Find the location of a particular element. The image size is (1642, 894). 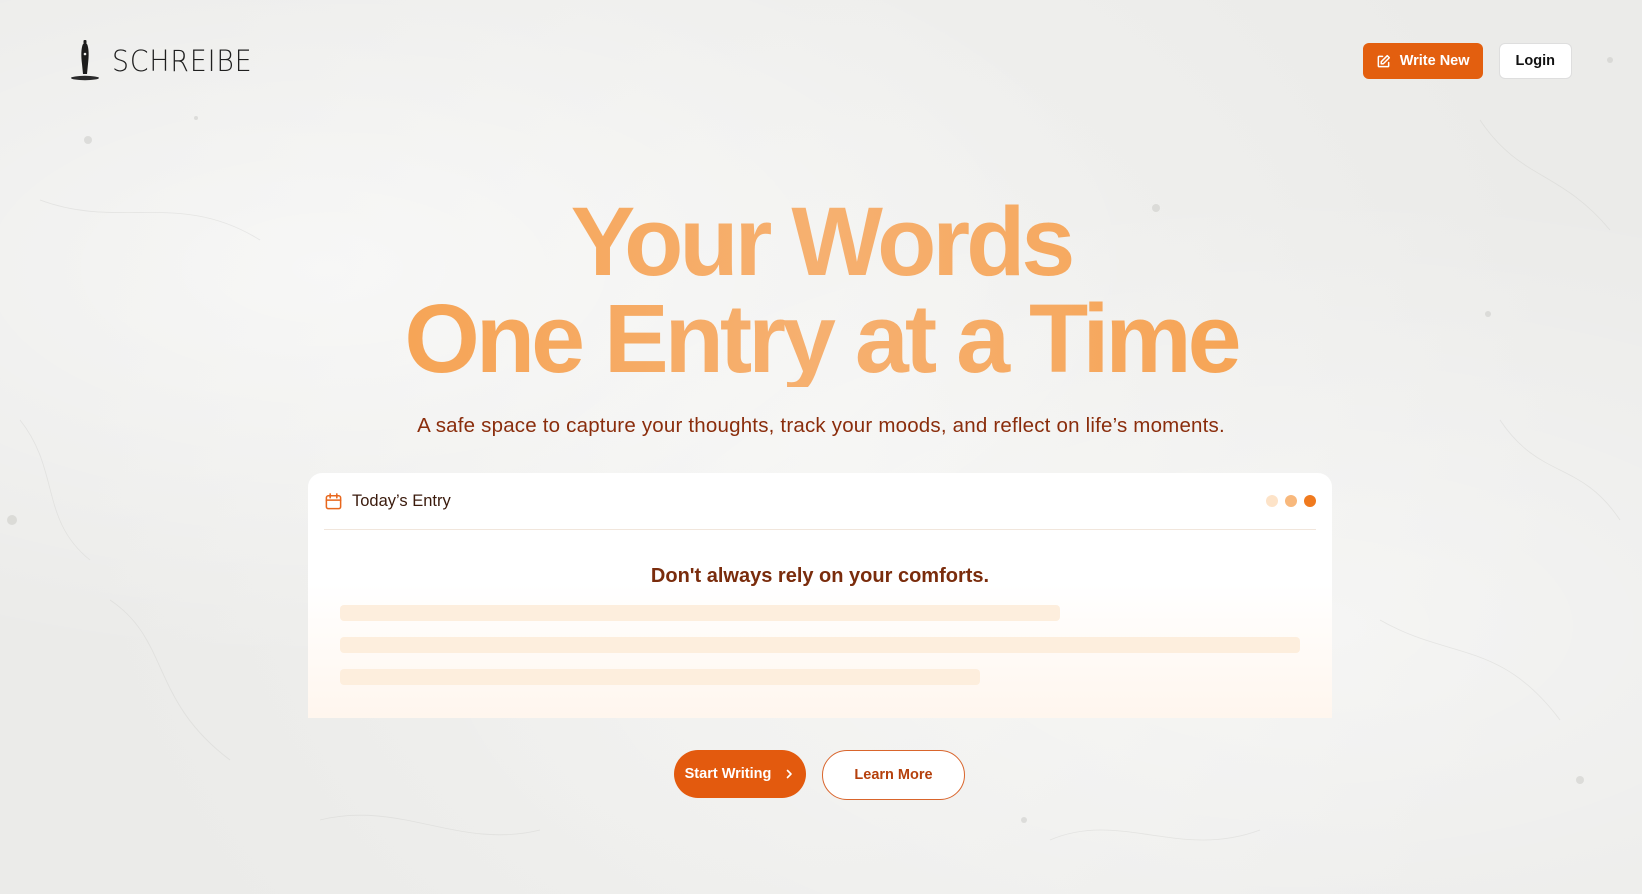

start-writing-button: Start Writing is located at coordinates (740, 774).